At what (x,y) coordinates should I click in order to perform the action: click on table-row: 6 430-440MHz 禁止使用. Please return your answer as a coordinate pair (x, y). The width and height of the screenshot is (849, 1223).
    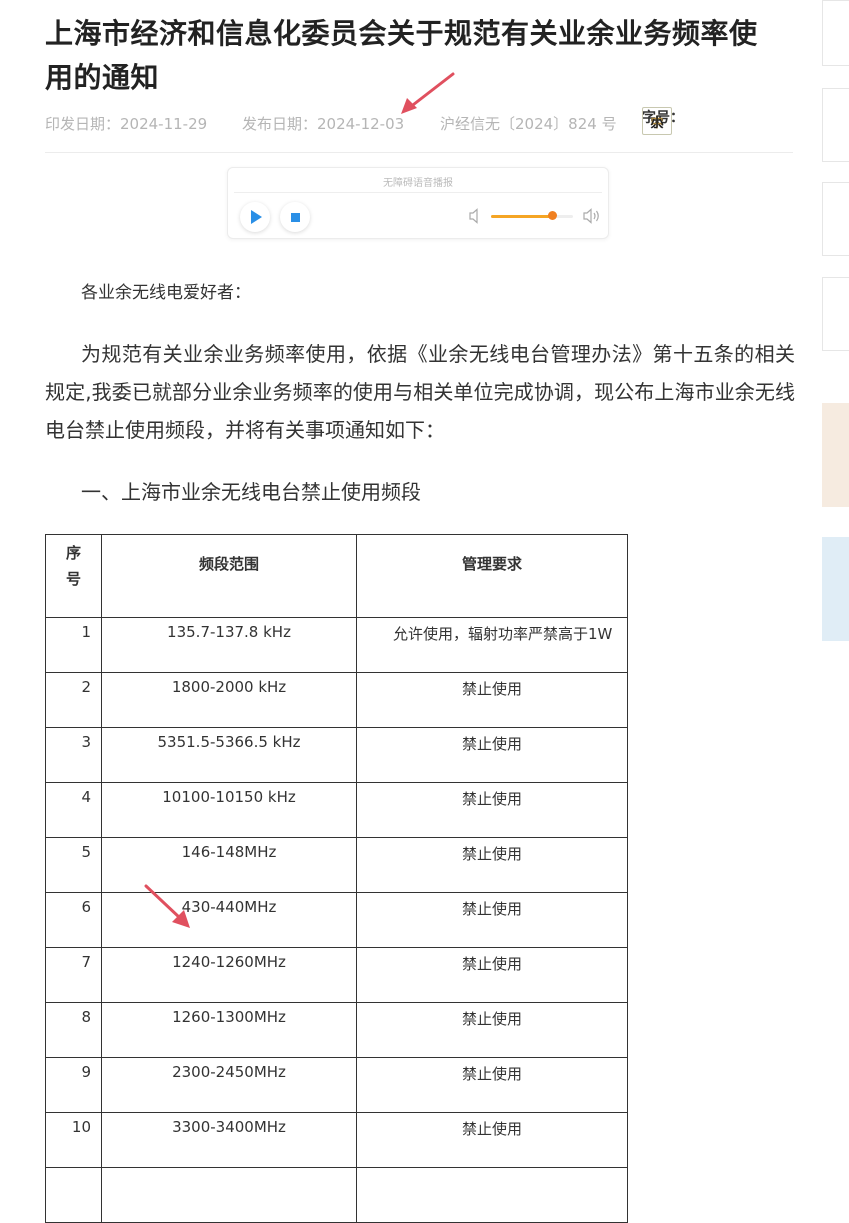
    Looking at the image, I should click on (336, 920).